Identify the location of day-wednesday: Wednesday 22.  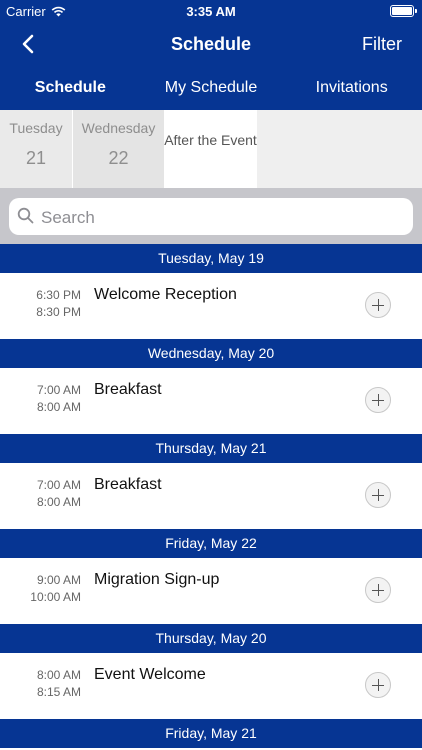
(118, 149).